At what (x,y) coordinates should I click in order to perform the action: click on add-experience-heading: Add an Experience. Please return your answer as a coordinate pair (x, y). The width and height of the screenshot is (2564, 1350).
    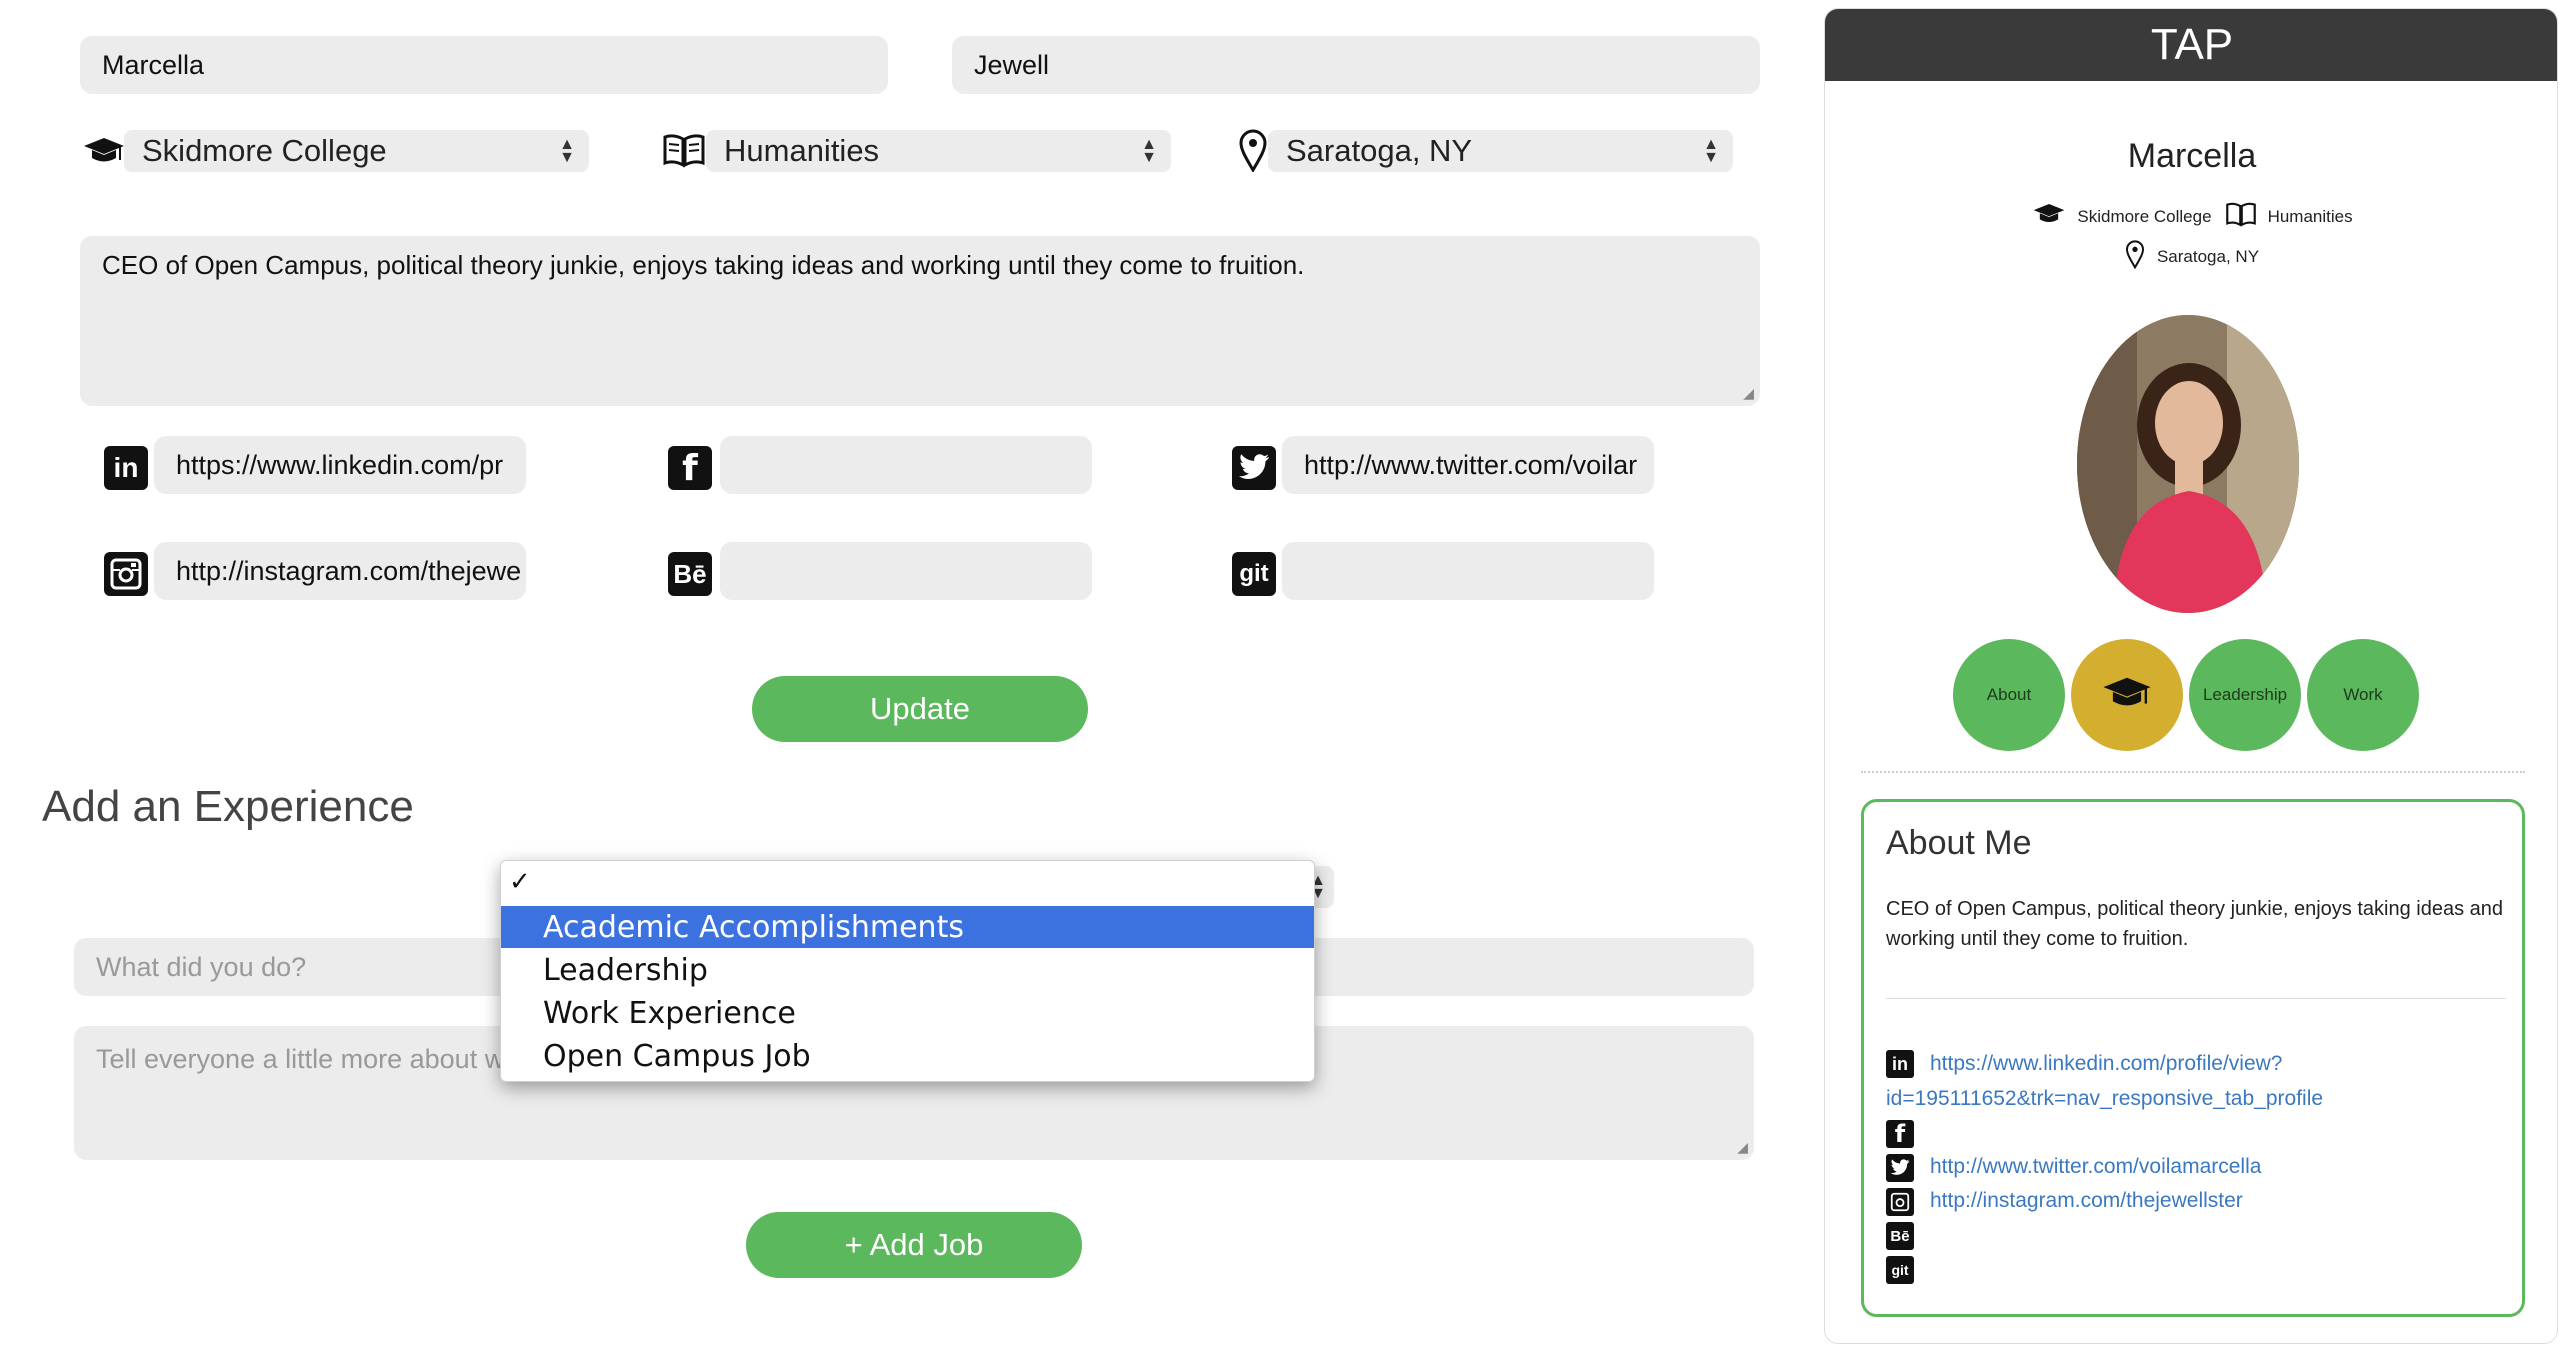
    Looking at the image, I should click on (228, 806).